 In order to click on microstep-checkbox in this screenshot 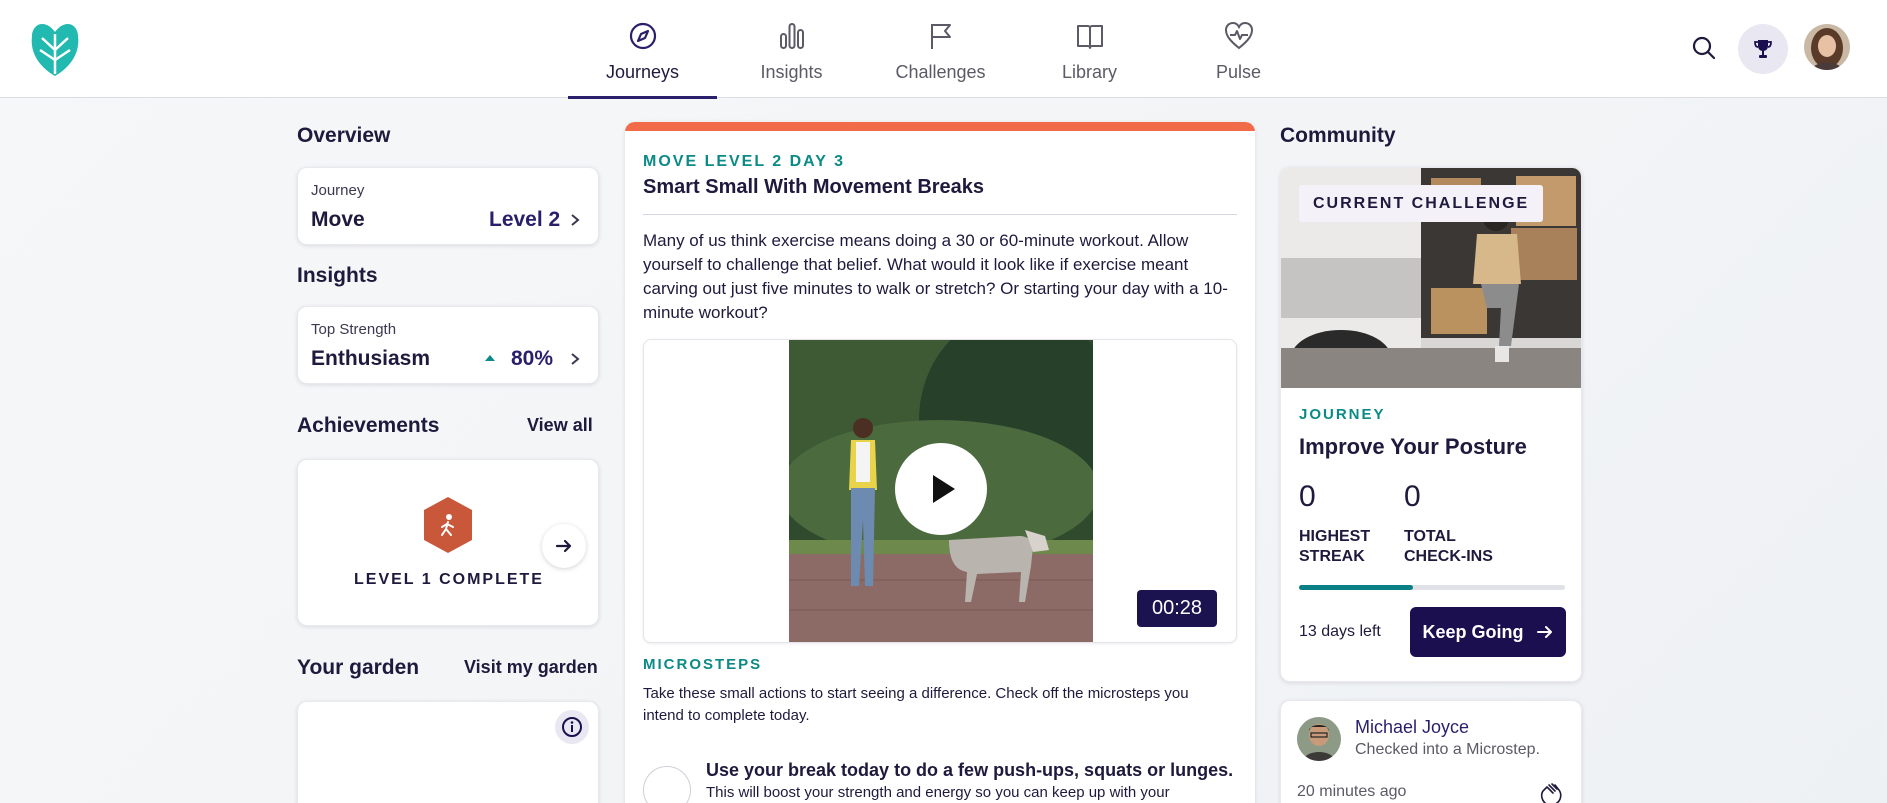, I will do `click(667, 784)`.